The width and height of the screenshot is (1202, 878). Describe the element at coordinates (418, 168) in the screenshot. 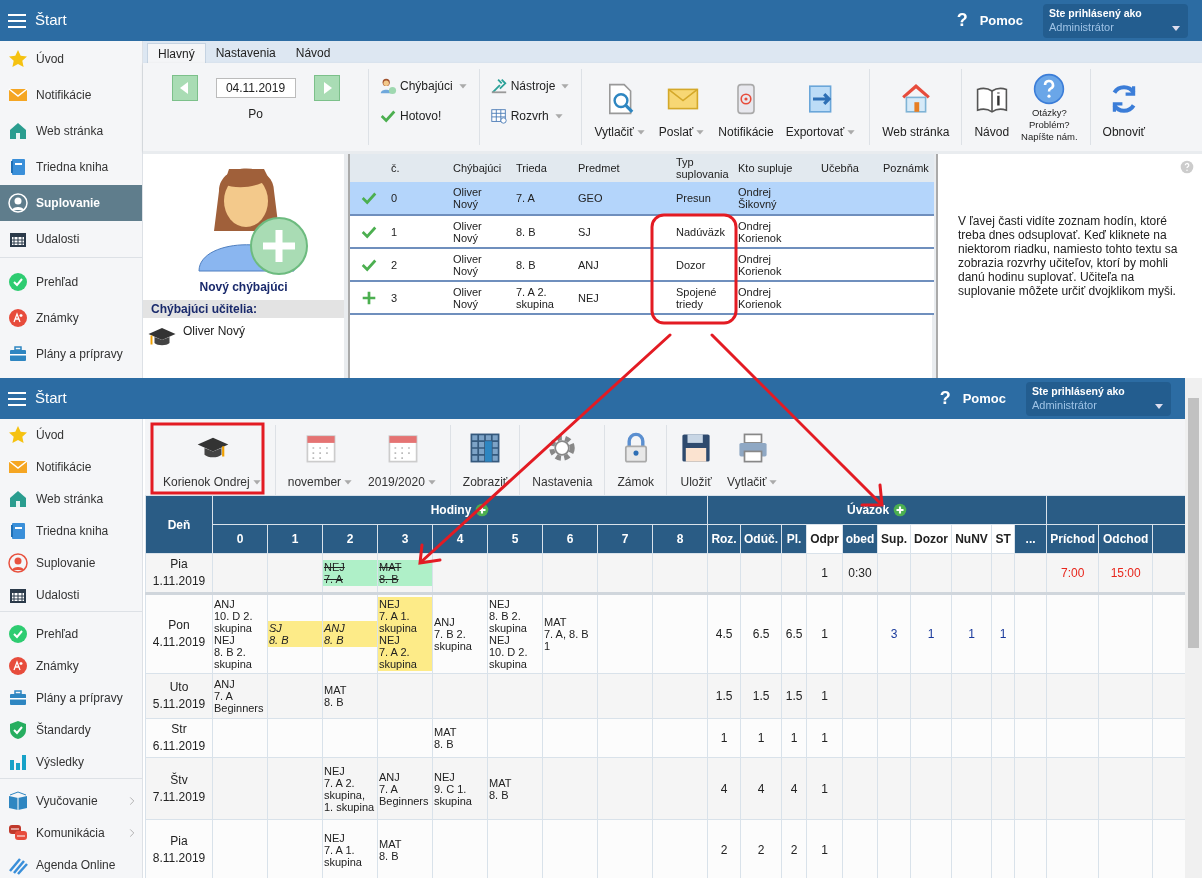

I see `column-header: č.` at that location.